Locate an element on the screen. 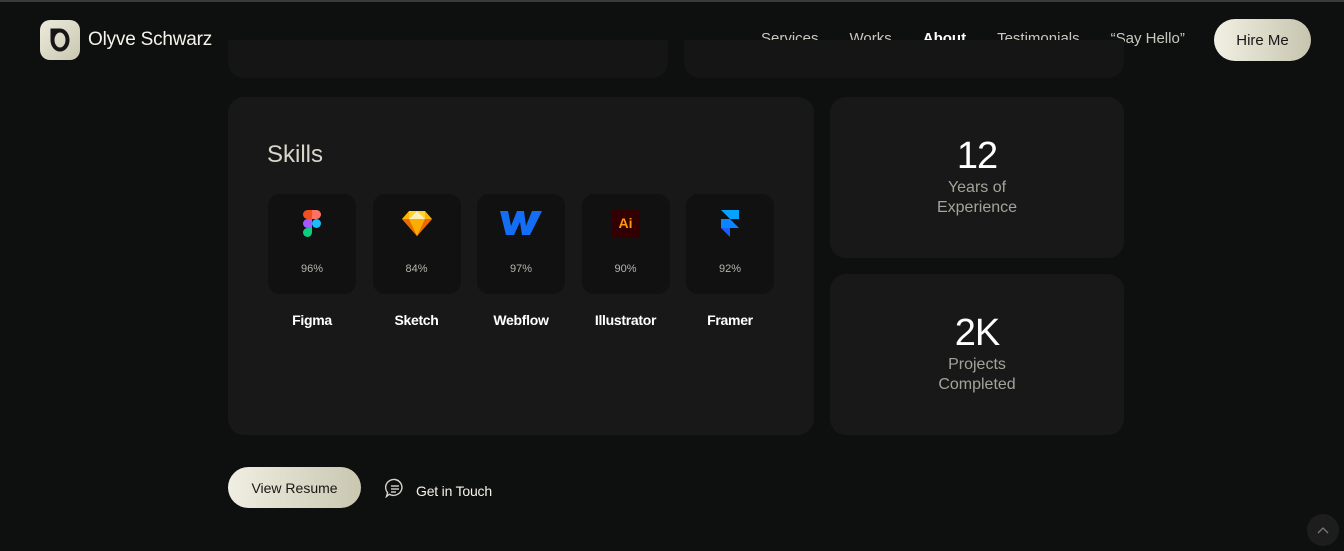 The height and width of the screenshot is (551, 1344). framer-icon is located at coordinates (730, 223).